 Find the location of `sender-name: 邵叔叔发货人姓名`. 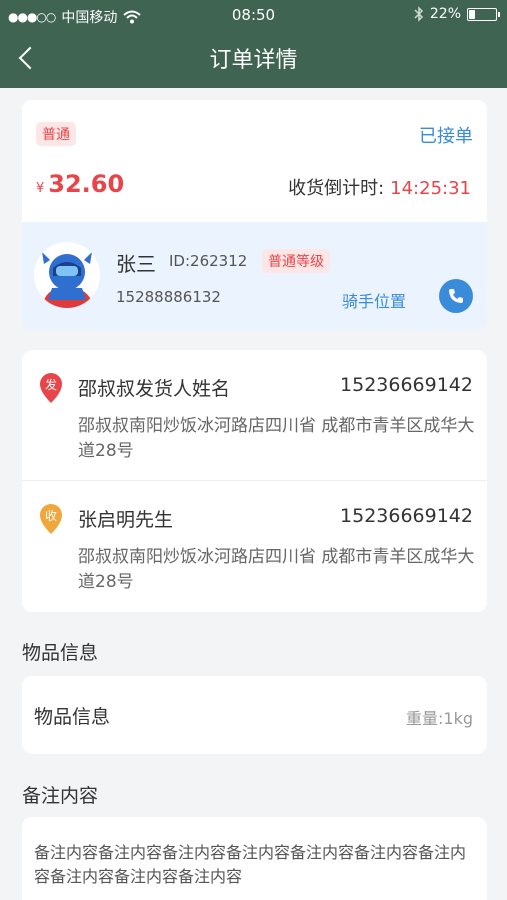

sender-name: 邵叔叔发货人姓名 is located at coordinates (154, 389).